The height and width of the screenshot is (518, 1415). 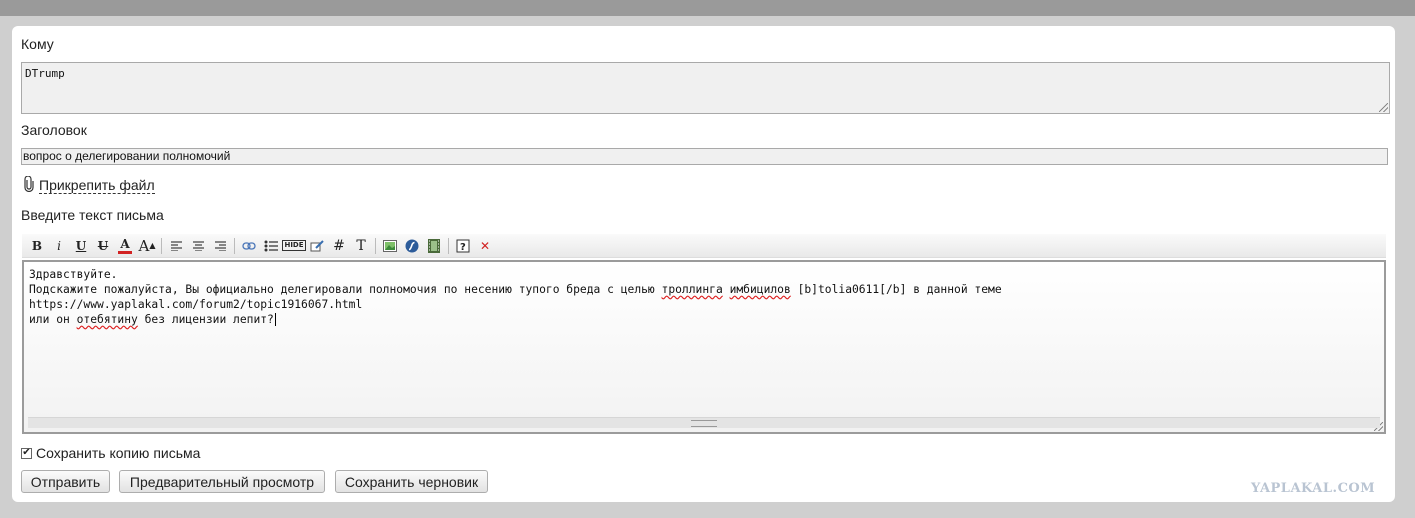 What do you see at coordinates (485, 246) in the screenshot?
I see `clear-icon: ✕` at bounding box center [485, 246].